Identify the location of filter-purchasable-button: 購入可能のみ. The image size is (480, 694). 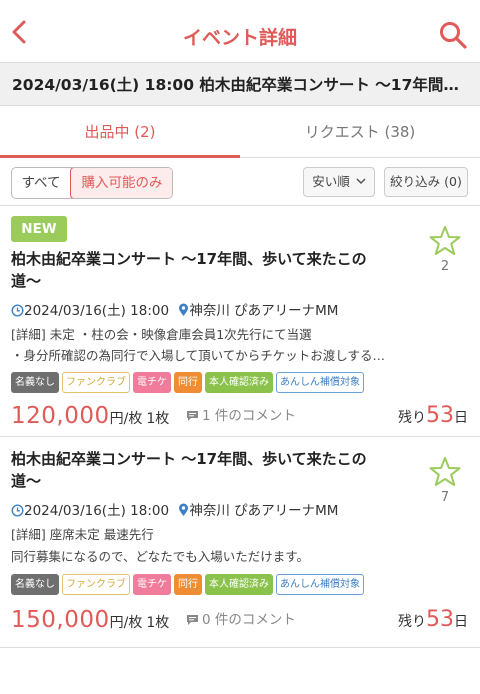
(121, 183).